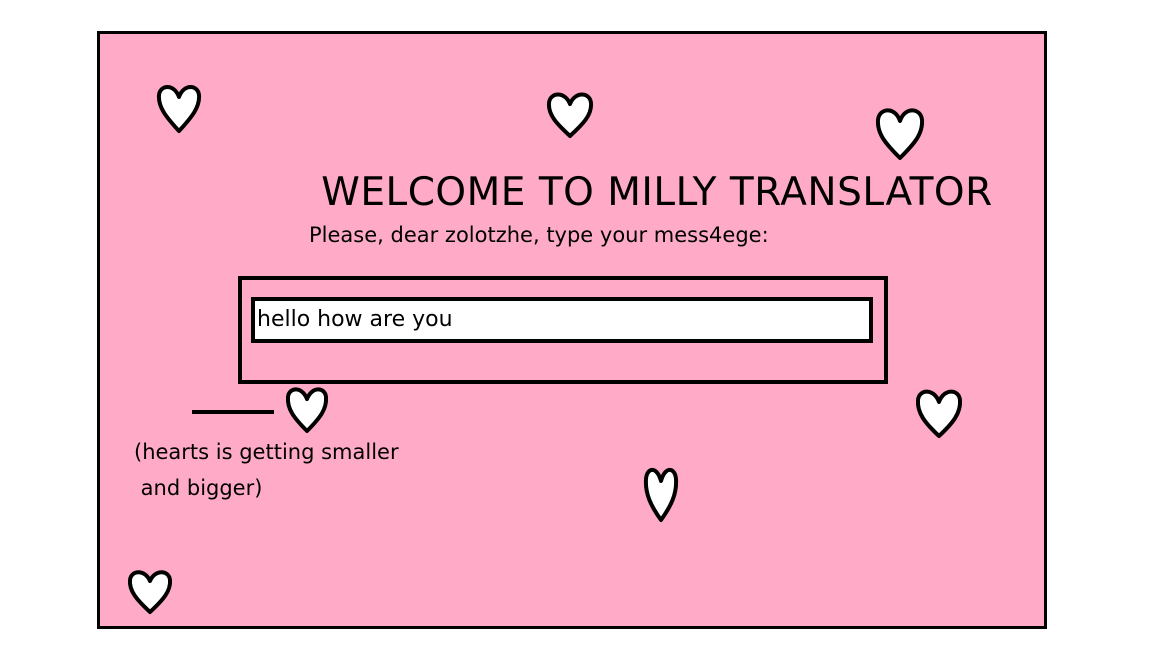 This screenshot has width=1152, height=648. I want to click on message-input, so click(562, 320).